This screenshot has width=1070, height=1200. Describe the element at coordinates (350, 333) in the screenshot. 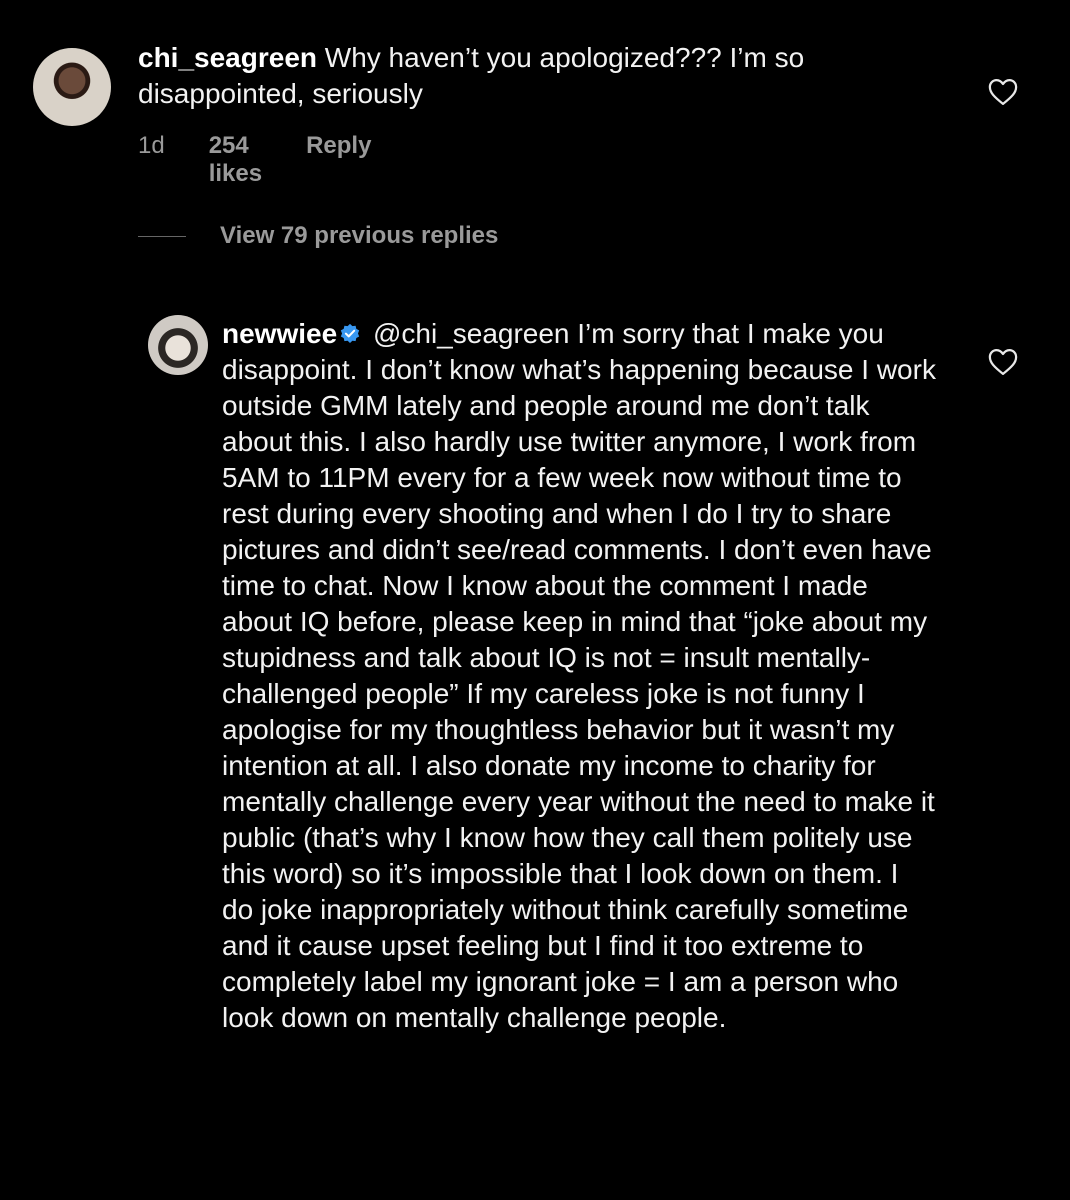

I see `verified-badge-icon` at that location.